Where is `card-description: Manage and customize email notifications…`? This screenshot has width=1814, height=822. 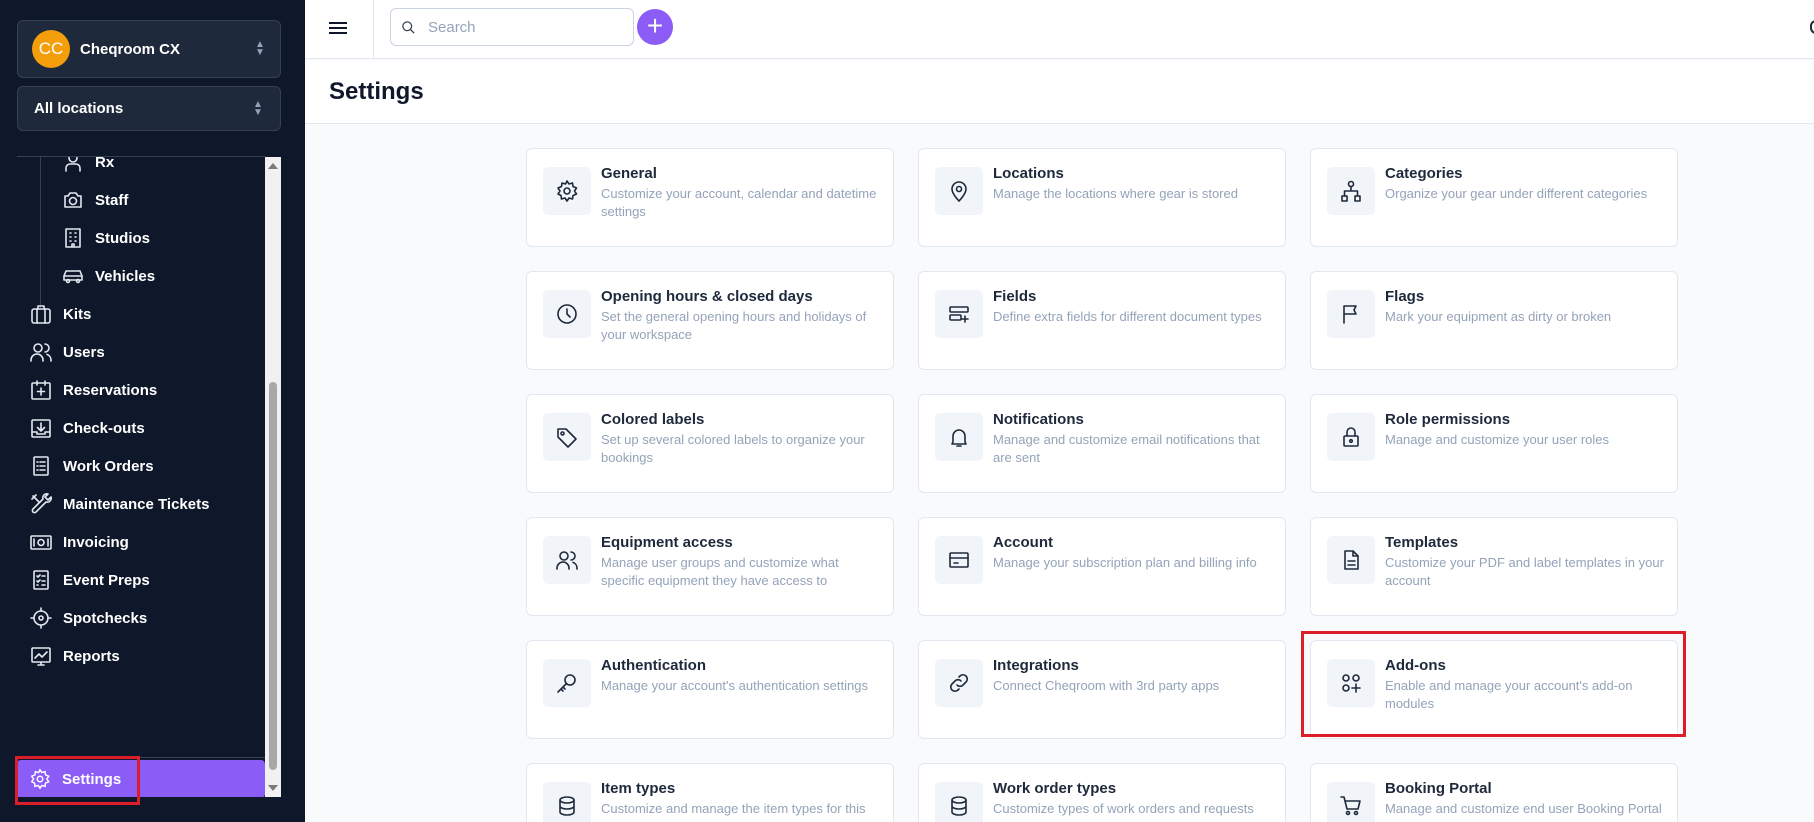 card-description: Manage and customize email notifications… is located at coordinates (1126, 448).